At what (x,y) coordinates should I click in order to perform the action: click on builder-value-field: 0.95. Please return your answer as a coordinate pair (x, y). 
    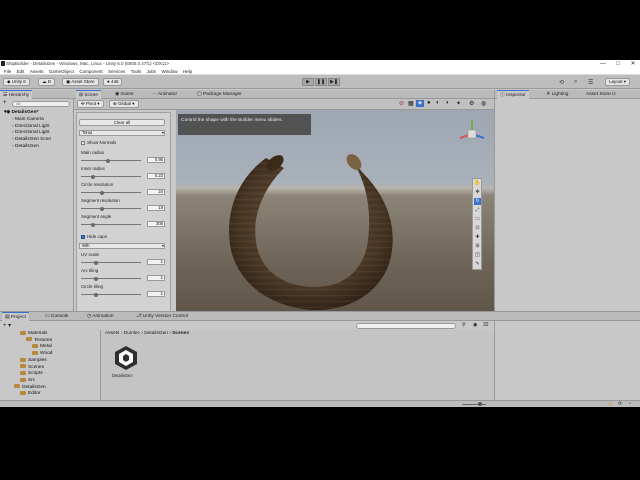
    Looking at the image, I should click on (156, 160).